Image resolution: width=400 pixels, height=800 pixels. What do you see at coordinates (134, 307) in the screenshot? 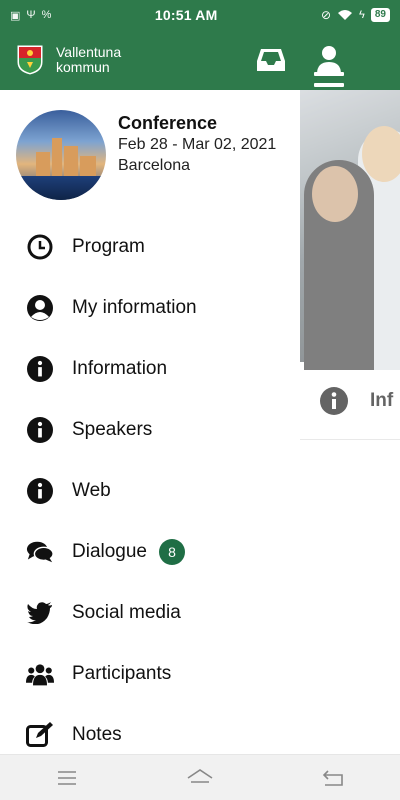
I see `menu-item-label: My information` at bounding box center [134, 307].